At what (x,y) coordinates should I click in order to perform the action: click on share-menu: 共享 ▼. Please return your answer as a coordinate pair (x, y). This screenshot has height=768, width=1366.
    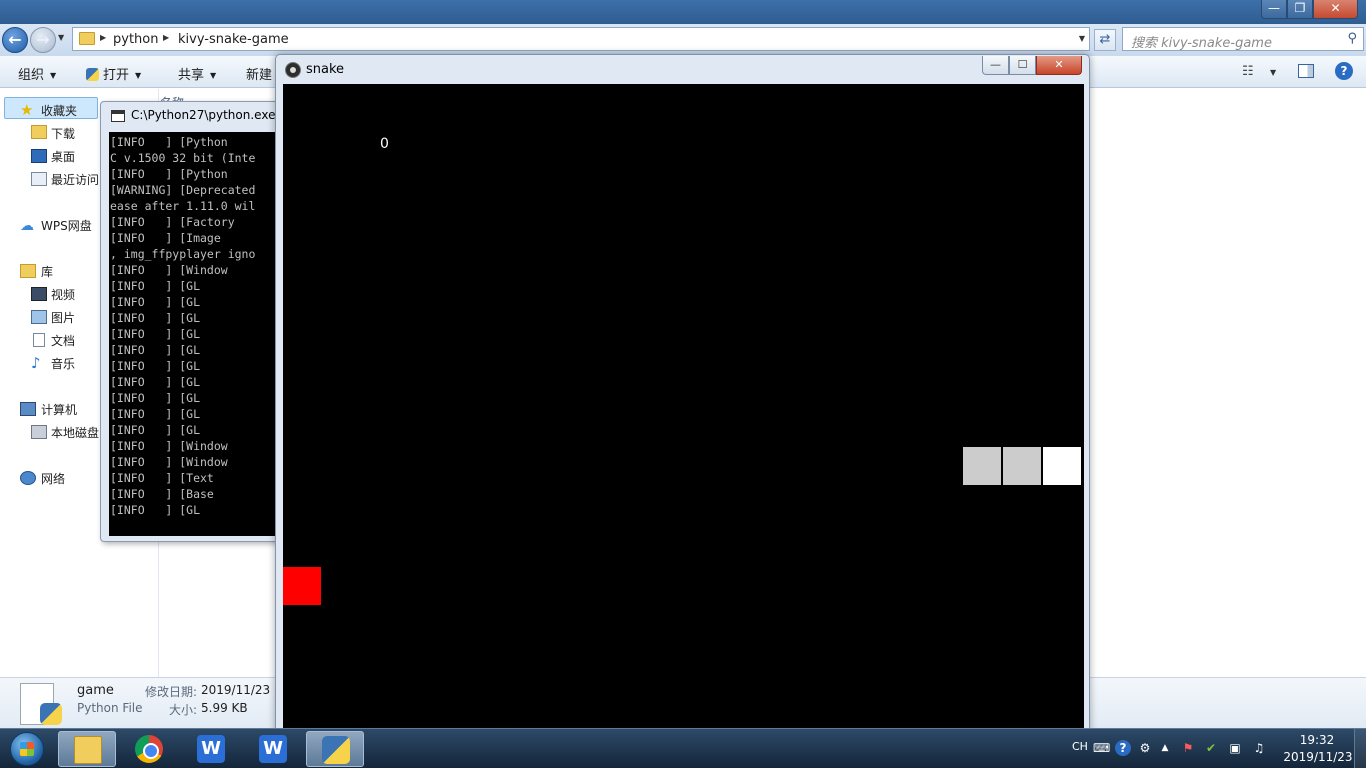
    Looking at the image, I should click on (197, 73).